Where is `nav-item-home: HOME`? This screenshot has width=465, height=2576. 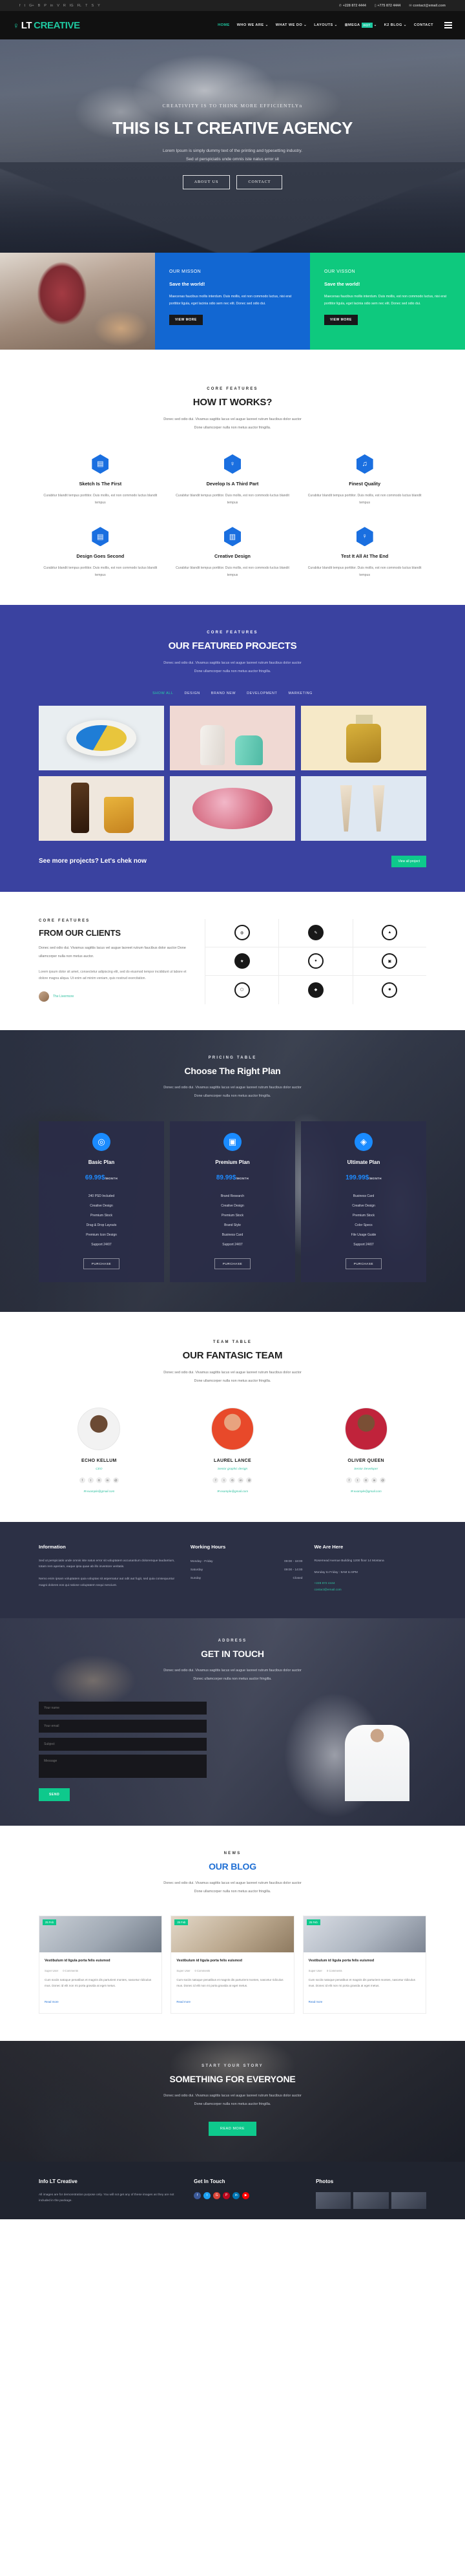
nav-item-home: HOME is located at coordinates (224, 25).